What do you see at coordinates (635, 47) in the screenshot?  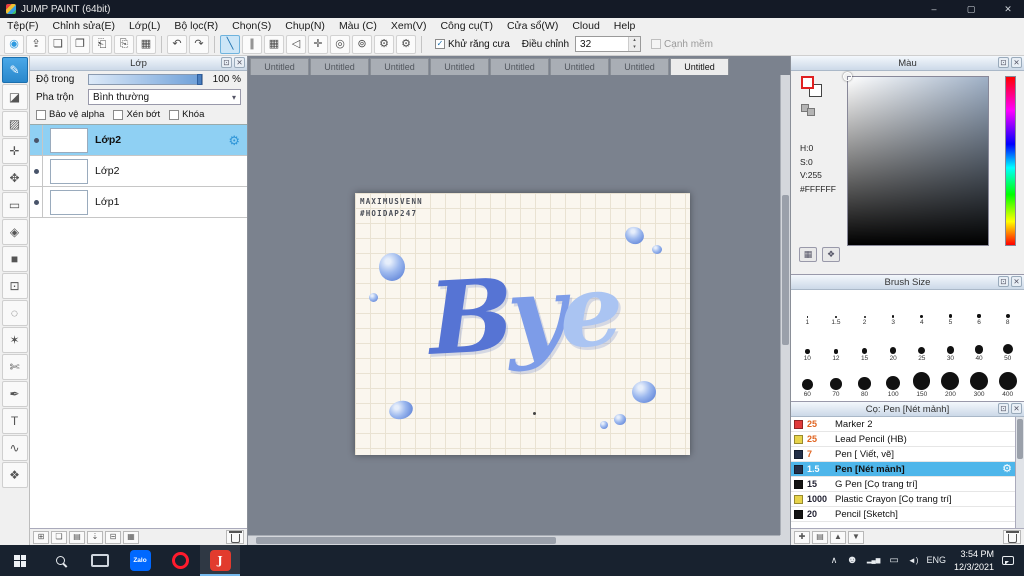 I see `spin-down-icon: ▾` at bounding box center [635, 47].